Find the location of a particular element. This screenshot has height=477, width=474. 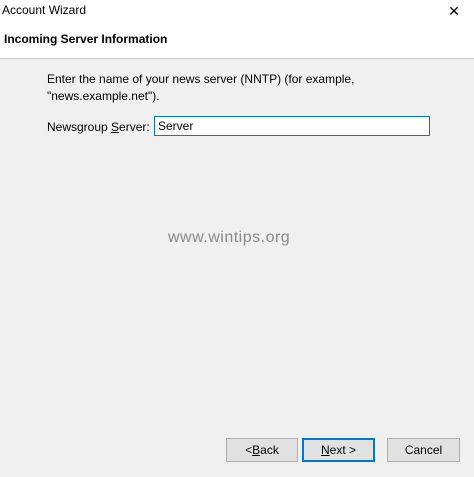

window-title: Account Wizard is located at coordinates (44, 10).